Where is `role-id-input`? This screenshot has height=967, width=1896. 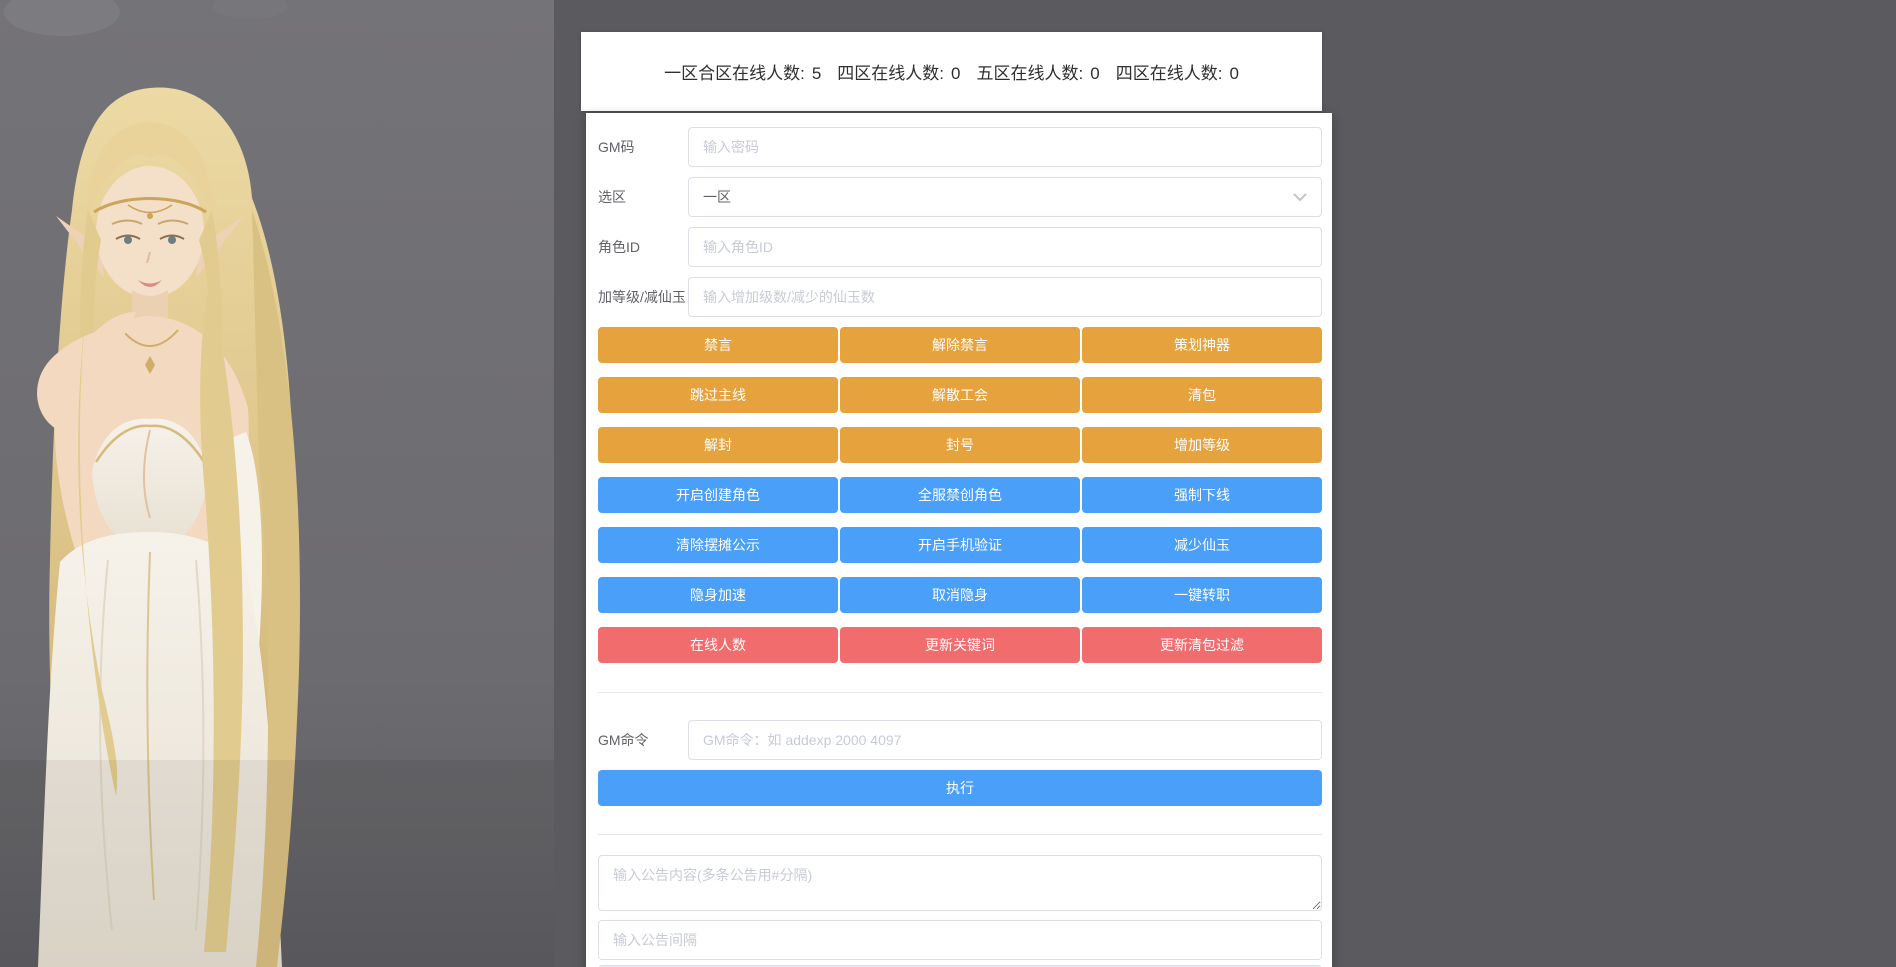 role-id-input is located at coordinates (1005, 247).